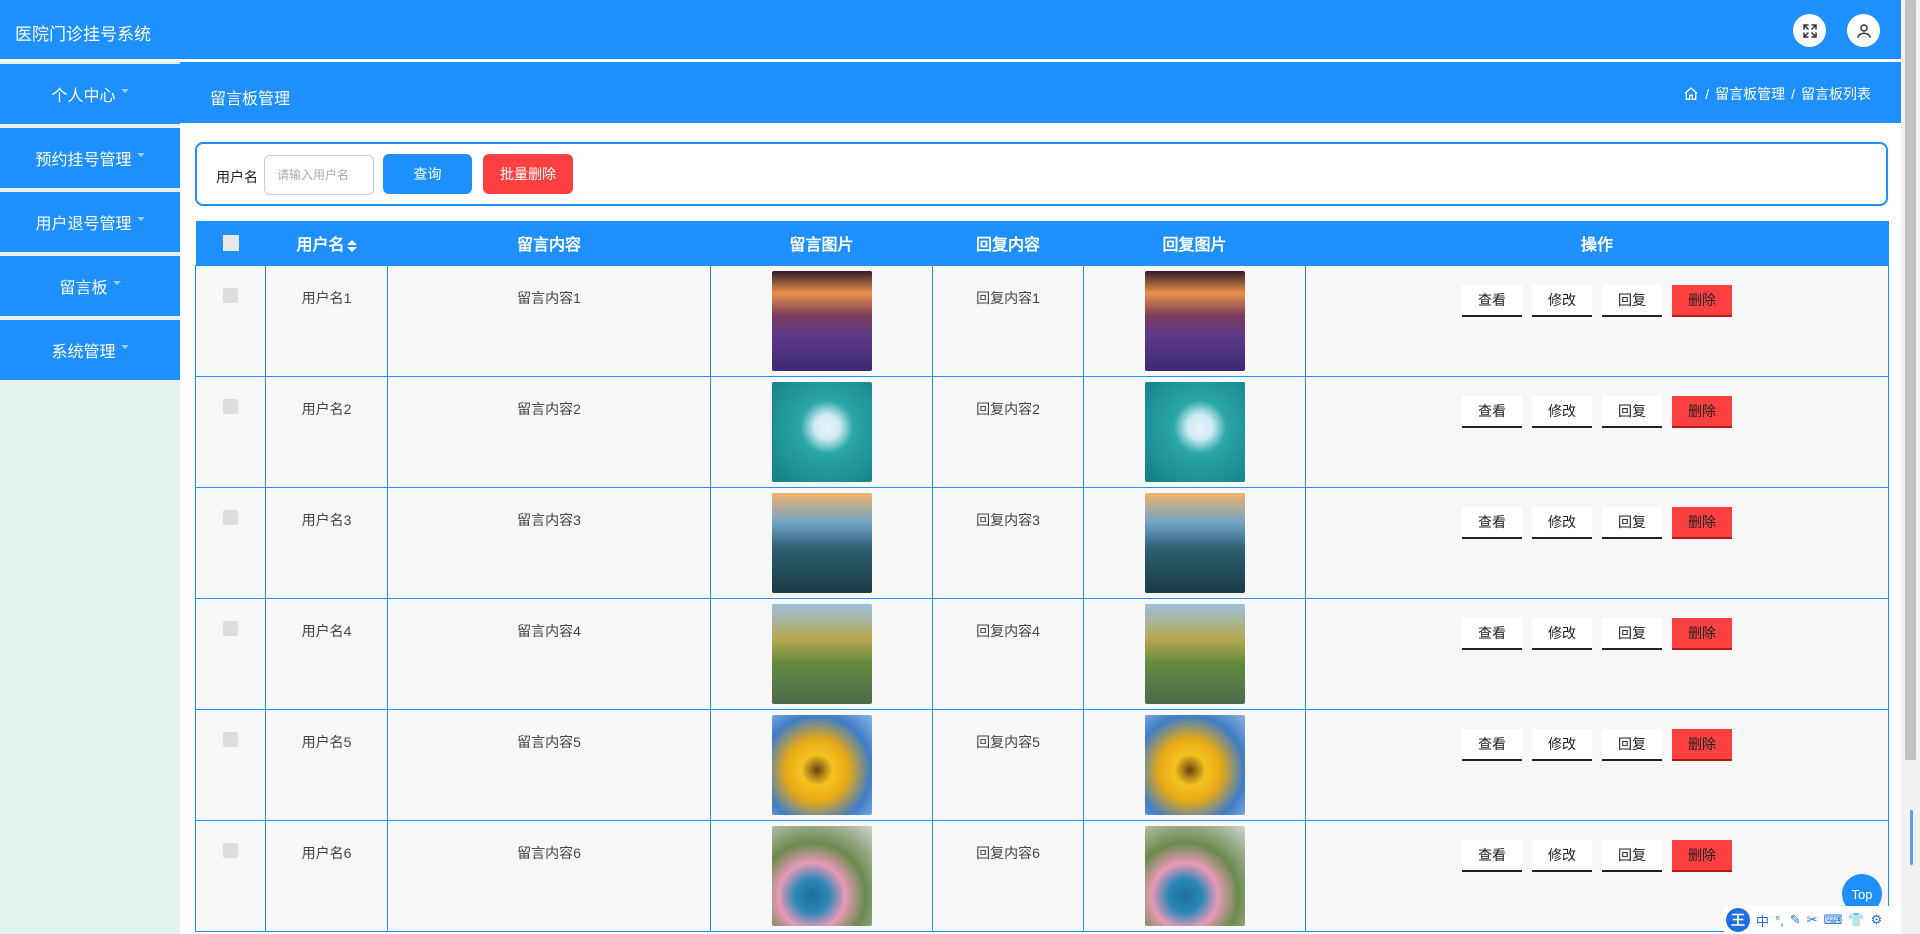 This screenshot has width=1920, height=934. Describe the element at coordinates (1856, 920) in the screenshot. I see `ime-skin-icon: 👕` at that location.